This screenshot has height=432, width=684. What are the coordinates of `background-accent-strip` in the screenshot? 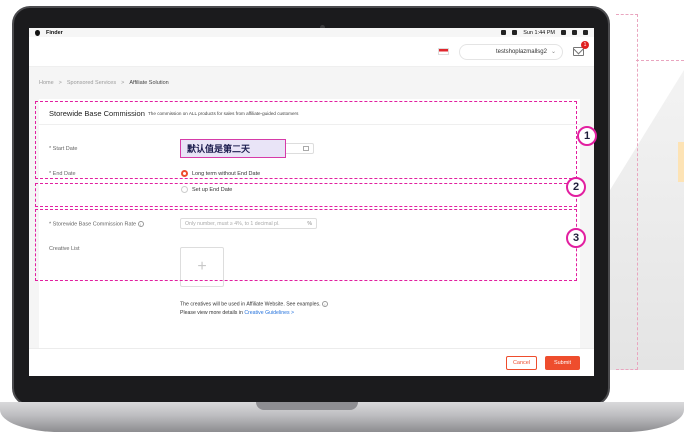 It's located at (681, 162).